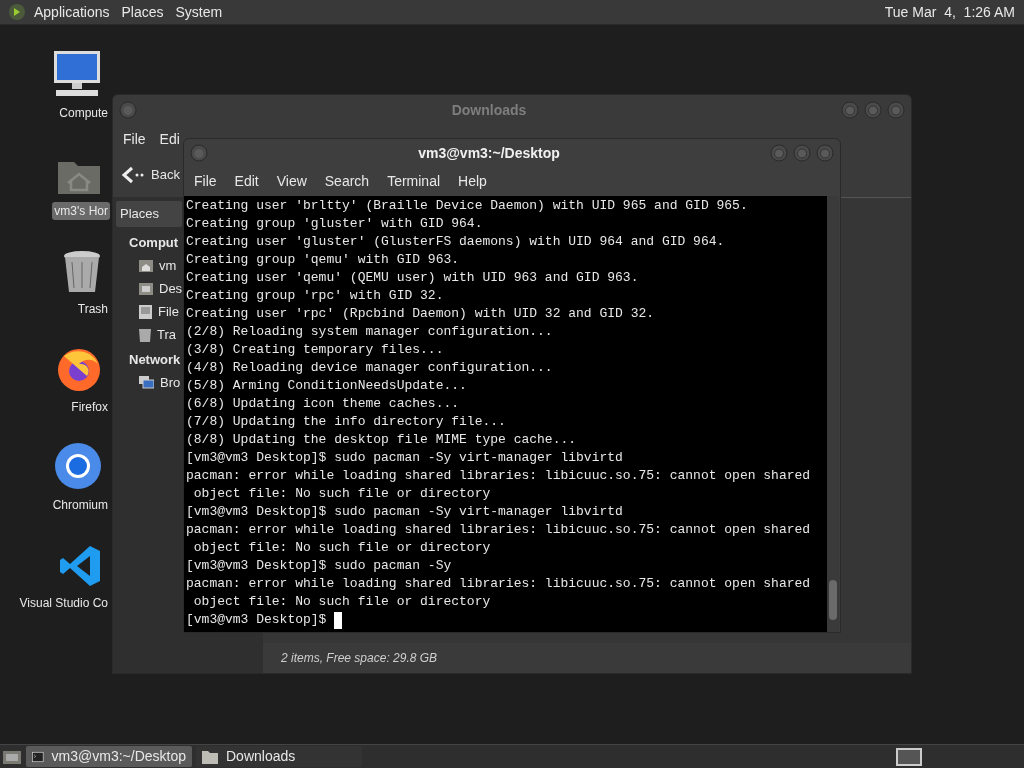  I want to click on menu-item: View, so click(291, 181).